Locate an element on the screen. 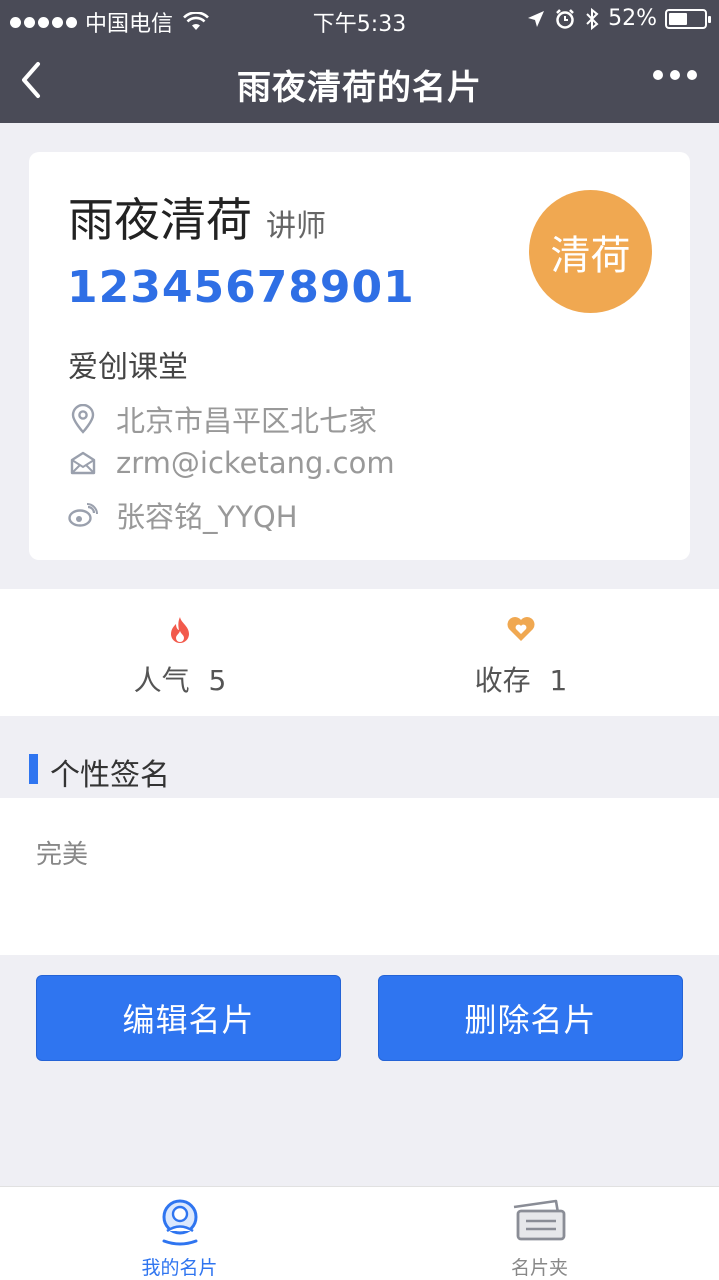 The image size is (719, 1280). popularity-text: 人气 5 is located at coordinates (180, 679).